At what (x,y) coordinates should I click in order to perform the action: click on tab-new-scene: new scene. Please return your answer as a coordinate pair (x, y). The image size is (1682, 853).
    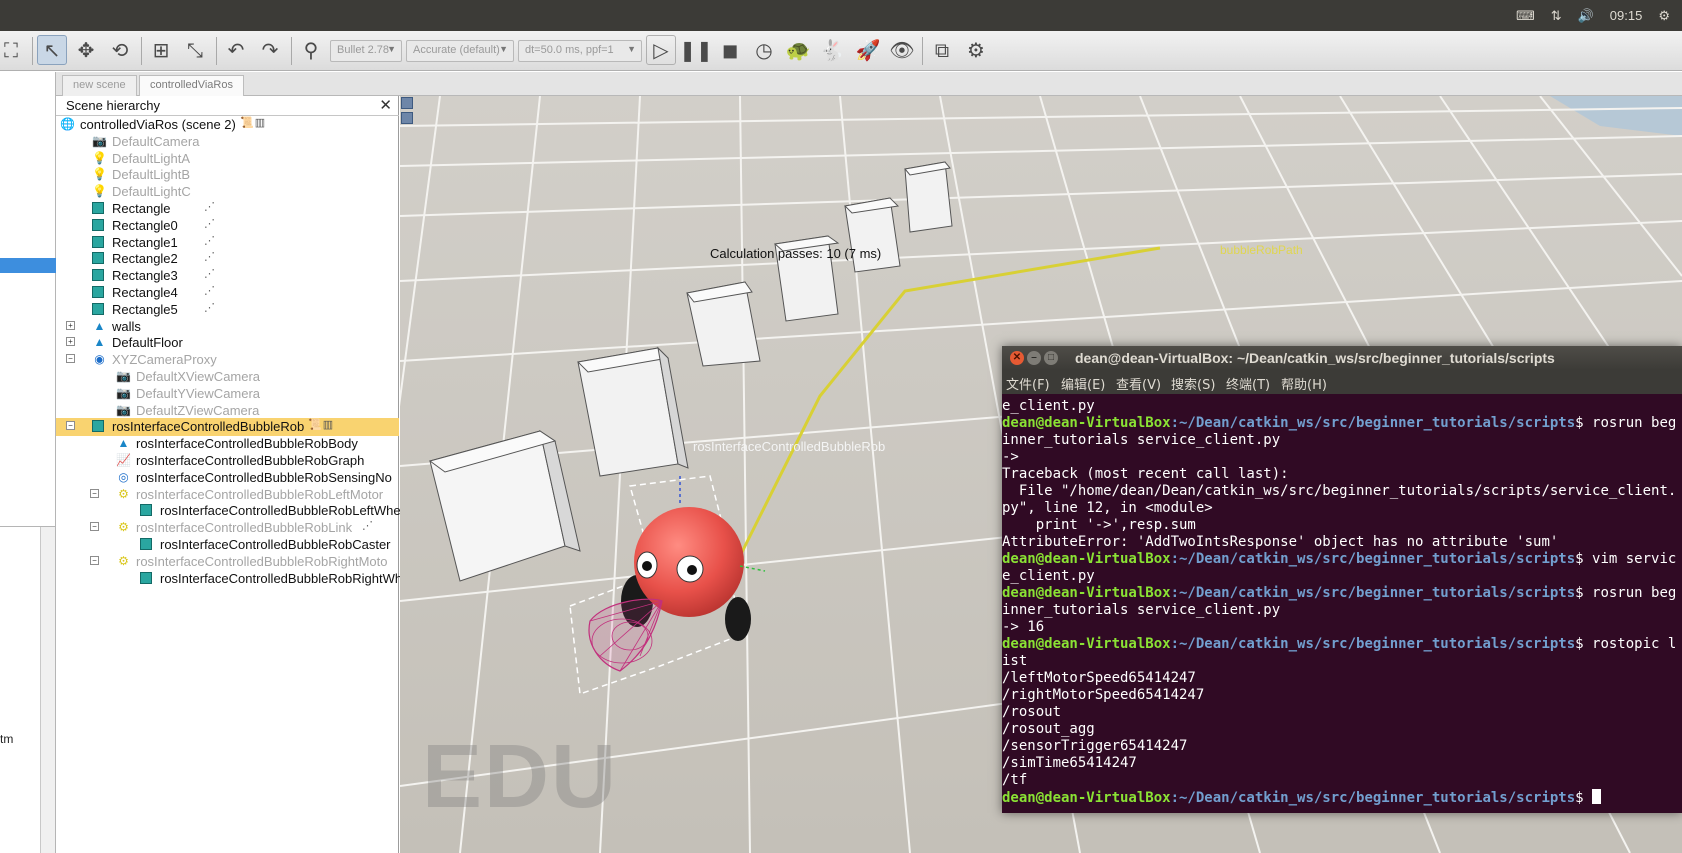
    Looking at the image, I should click on (99, 85).